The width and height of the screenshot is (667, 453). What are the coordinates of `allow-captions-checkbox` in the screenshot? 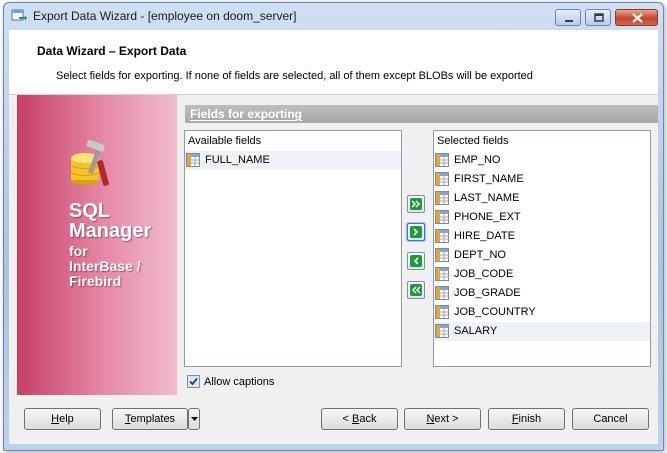 It's located at (193, 381).